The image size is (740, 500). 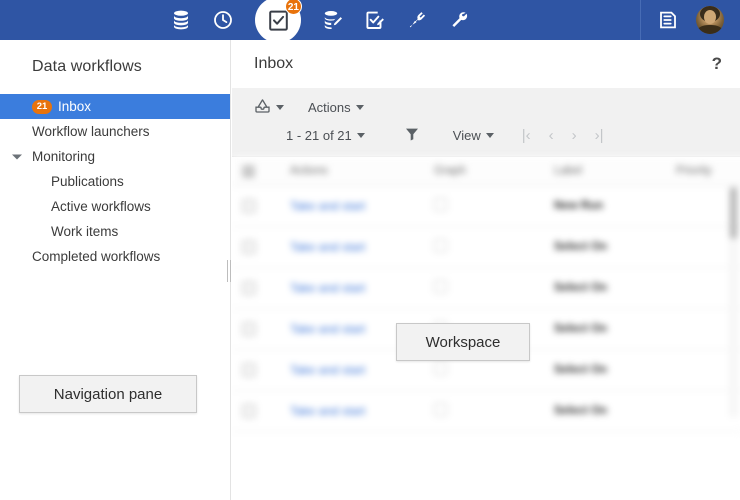 I want to click on plug-icon, so click(x=417, y=20).